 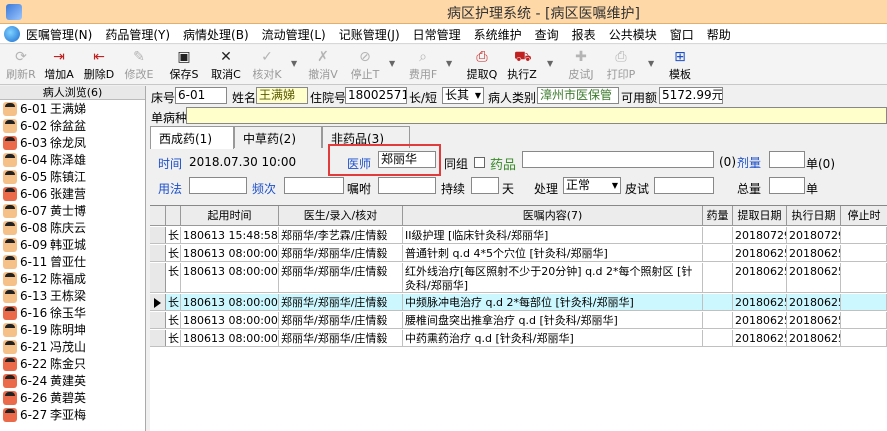 I want to click on patient-item: 6-05 陈镇江, so click(x=72, y=176).